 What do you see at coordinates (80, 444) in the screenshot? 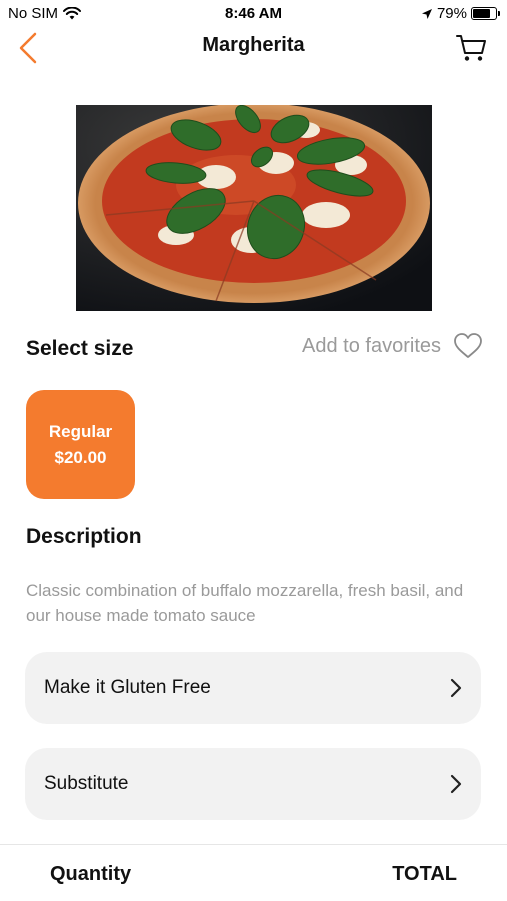
I see `size-option-regular: Regular $20.00` at bounding box center [80, 444].